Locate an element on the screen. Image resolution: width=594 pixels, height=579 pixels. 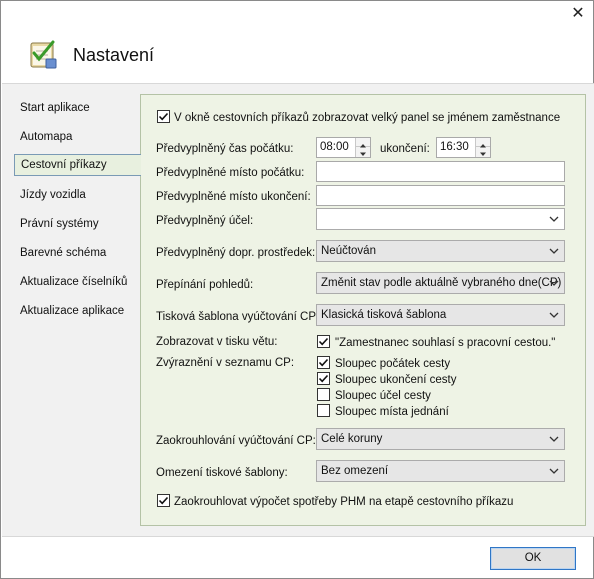
highlight-label: Zvýraznění v seznamu CP: is located at coordinates (225, 363).